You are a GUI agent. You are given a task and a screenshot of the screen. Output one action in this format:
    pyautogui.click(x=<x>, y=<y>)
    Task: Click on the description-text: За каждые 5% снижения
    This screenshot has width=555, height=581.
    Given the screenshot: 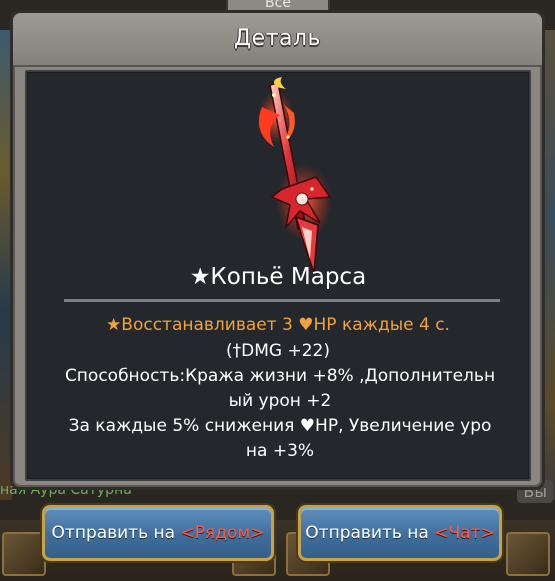 What is the action you would take?
    pyautogui.click(x=184, y=426)
    